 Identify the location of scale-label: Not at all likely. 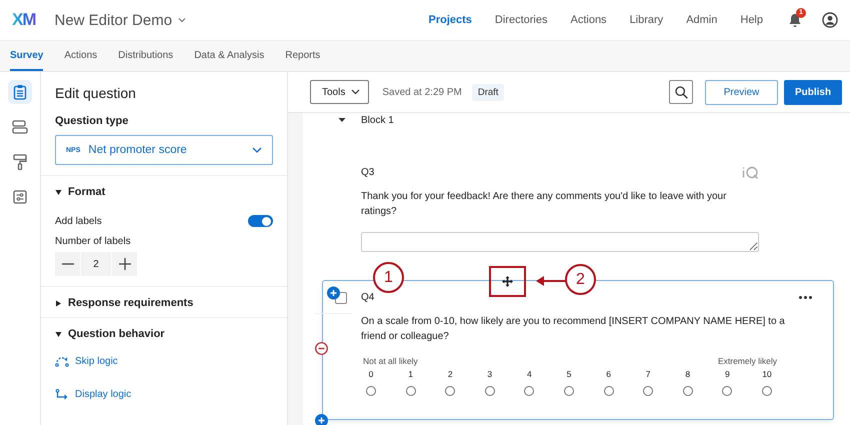
(390, 361).